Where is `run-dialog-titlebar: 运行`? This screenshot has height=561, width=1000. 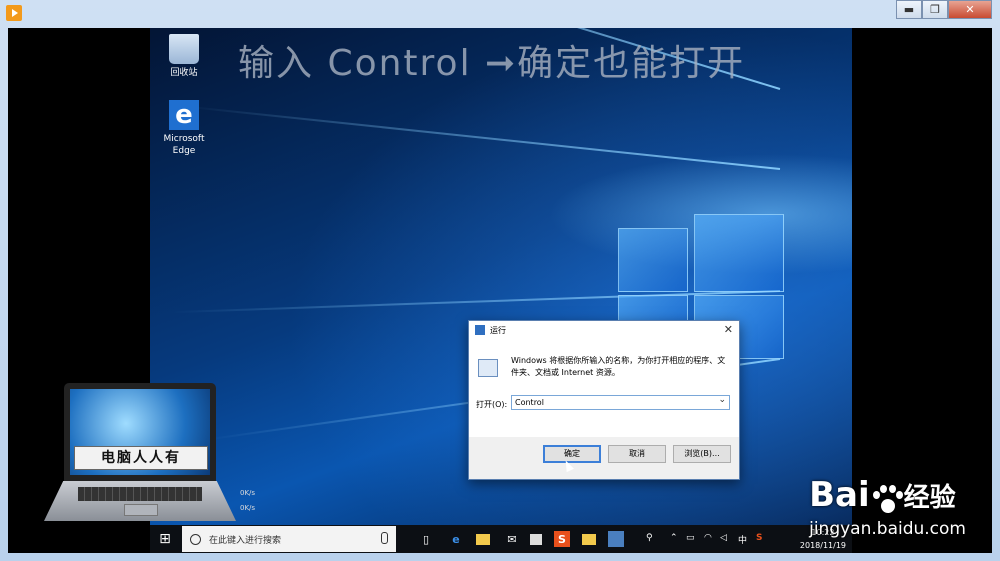
run-dialog-titlebar: 运行 is located at coordinates (604, 330).